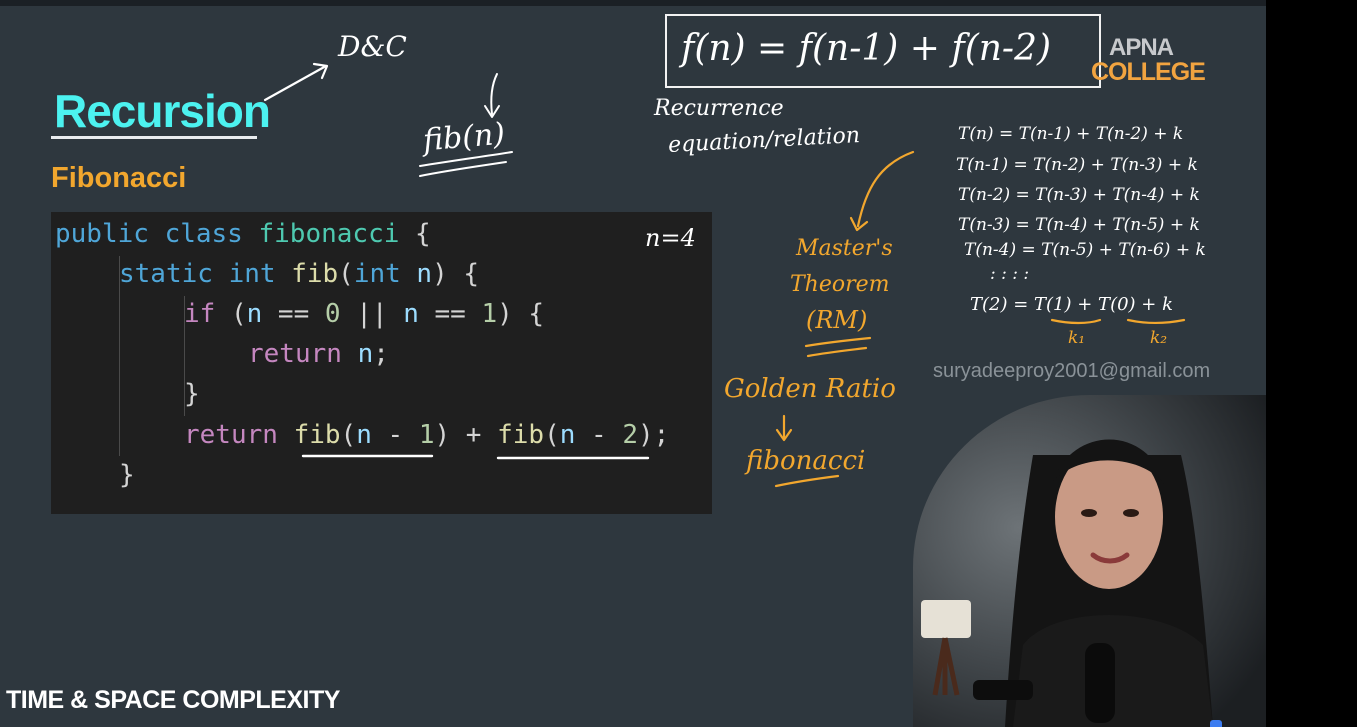  What do you see at coordinates (1003, 690) in the screenshot?
I see `mic-arm` at bounding box center [1003, 690].